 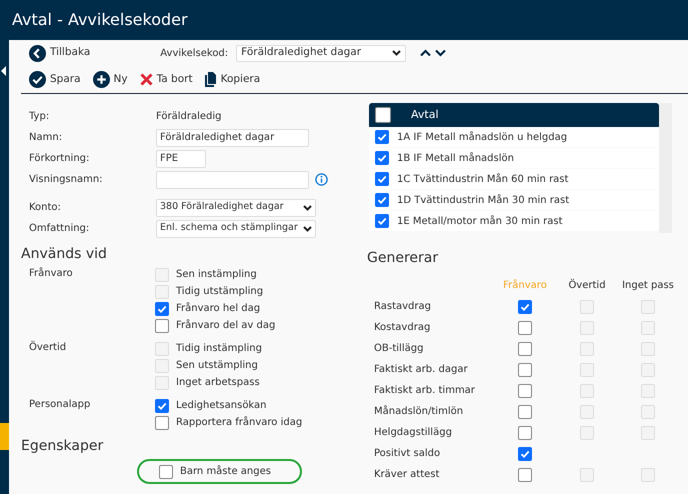 I want to click on option-label: Rapportera frånvaro idag, so click(x=239, y=423).